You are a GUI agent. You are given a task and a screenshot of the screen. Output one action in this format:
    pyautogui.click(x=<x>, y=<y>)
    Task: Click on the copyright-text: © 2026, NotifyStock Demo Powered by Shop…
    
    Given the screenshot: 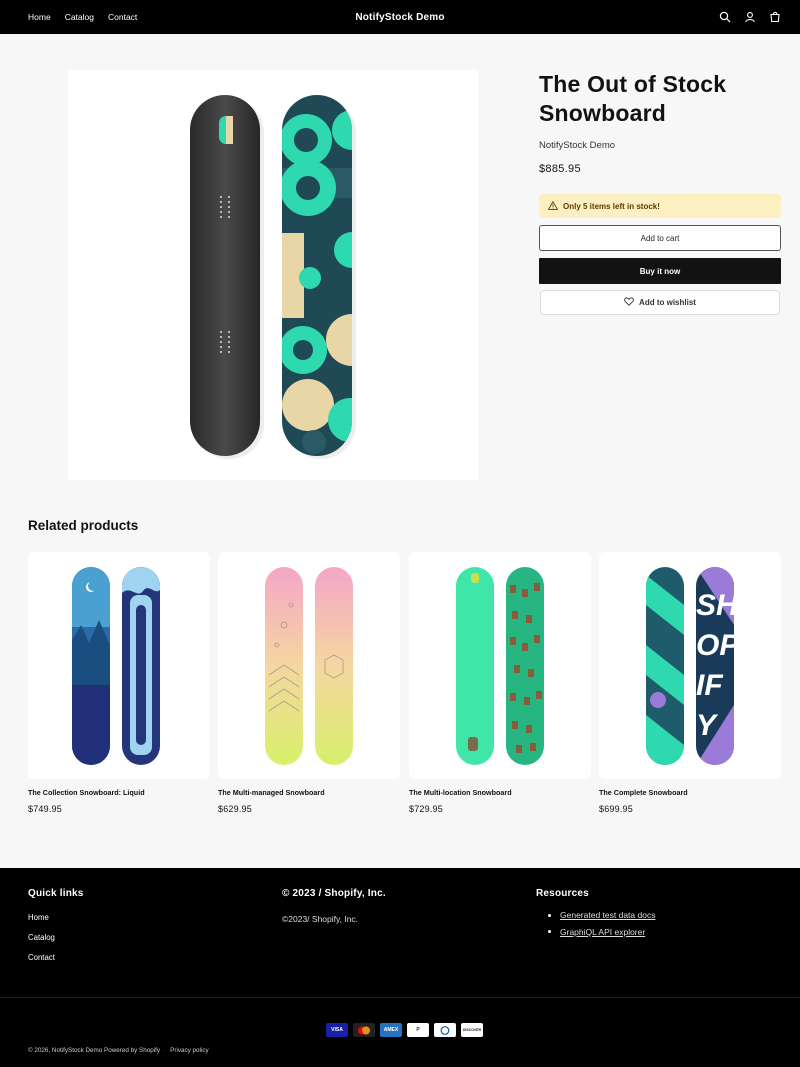 What is the action you would take?
    pyautogui.click(x=94, y=1050)
    